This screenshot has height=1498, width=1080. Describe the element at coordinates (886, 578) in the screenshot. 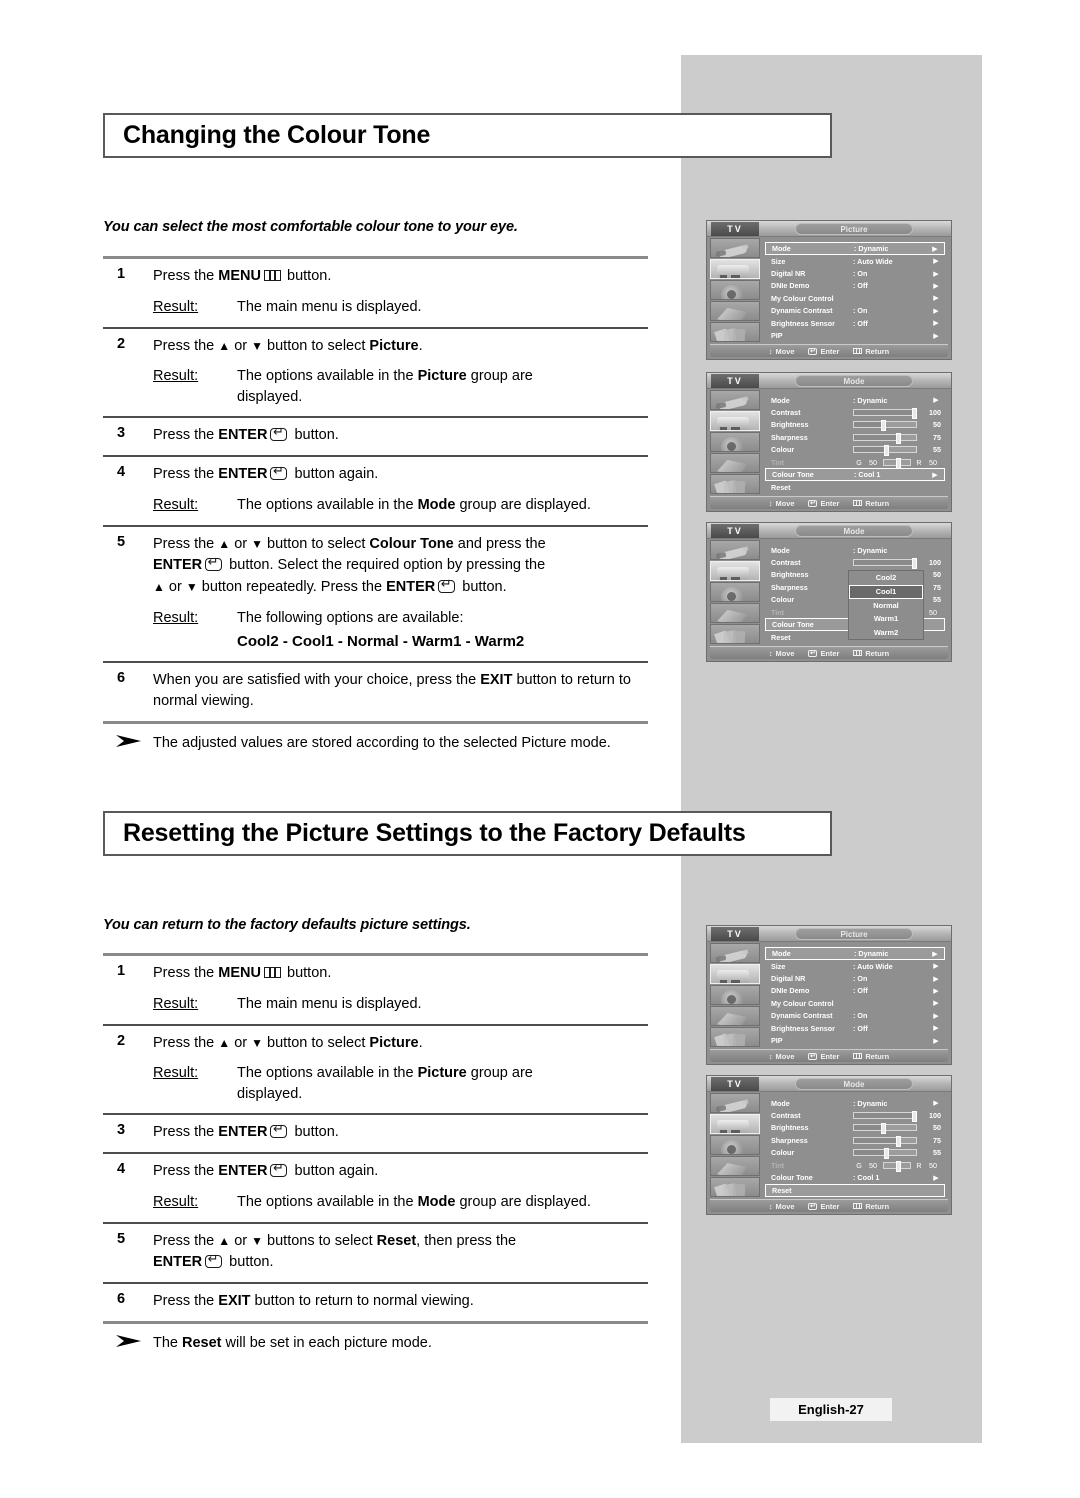

I see `dropdown-option-cool2: Cool2` at that location.